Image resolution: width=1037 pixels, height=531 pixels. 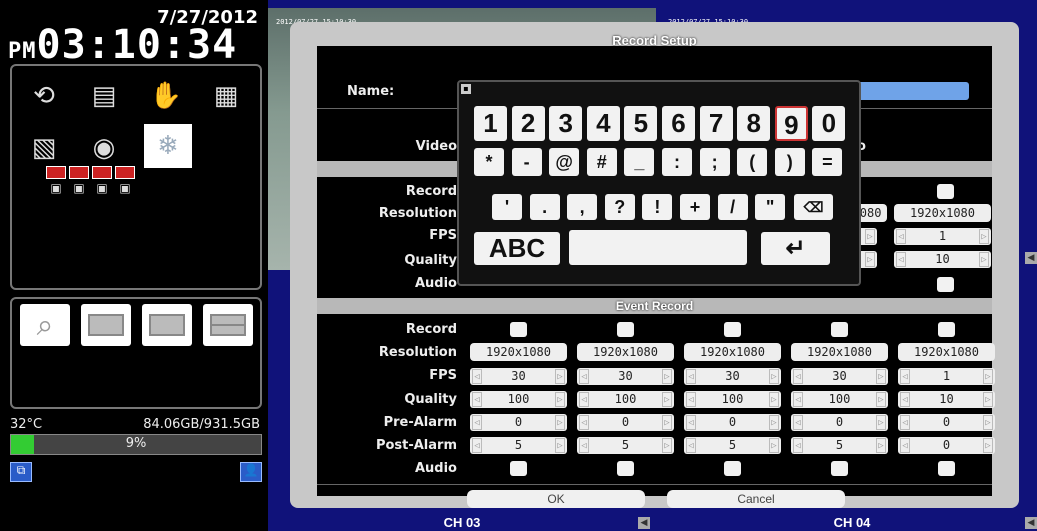 What do you see at coordinates (251, 472) in the screenshot?
I see `user-icon: 👤` at bounding box center [251, 472].